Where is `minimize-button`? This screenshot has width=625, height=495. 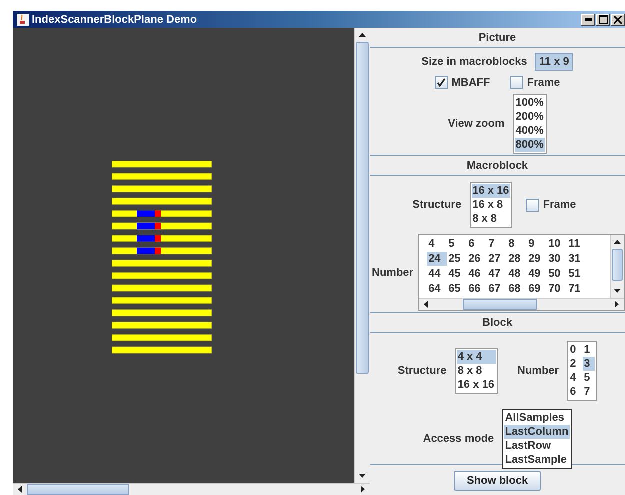
minimize-button is located at coordinates (588, 20).